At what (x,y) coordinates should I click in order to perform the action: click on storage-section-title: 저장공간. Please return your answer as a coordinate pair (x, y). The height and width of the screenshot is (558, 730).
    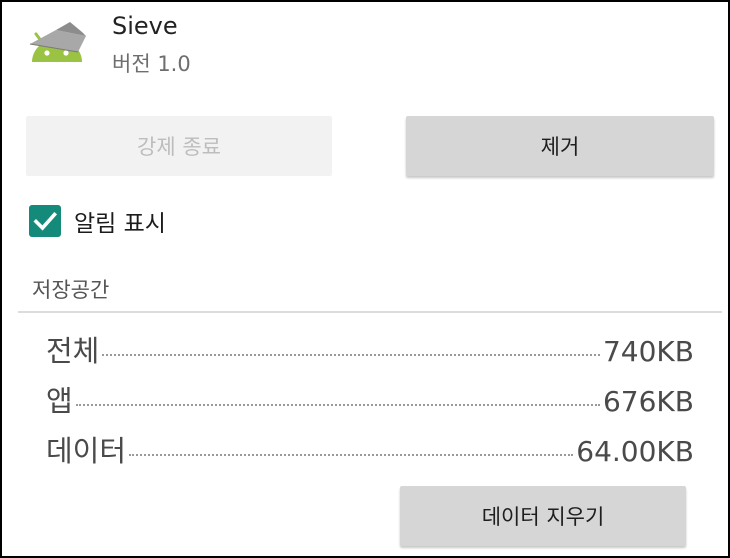
    Looking at the image, I should click on (71, 290).